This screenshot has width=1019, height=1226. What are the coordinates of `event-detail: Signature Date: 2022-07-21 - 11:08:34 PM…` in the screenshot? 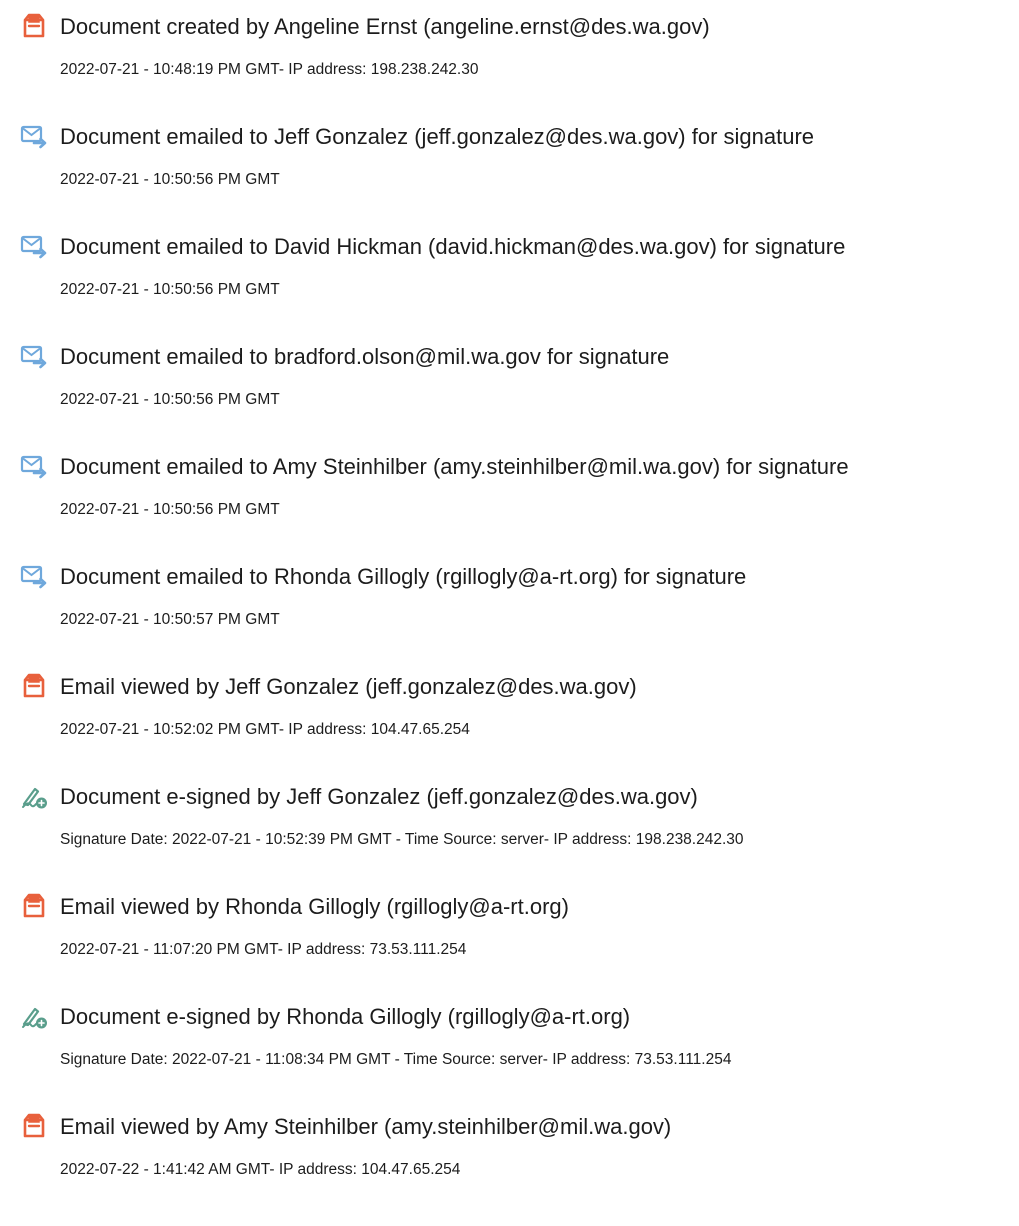 It's located at (396, 1059).